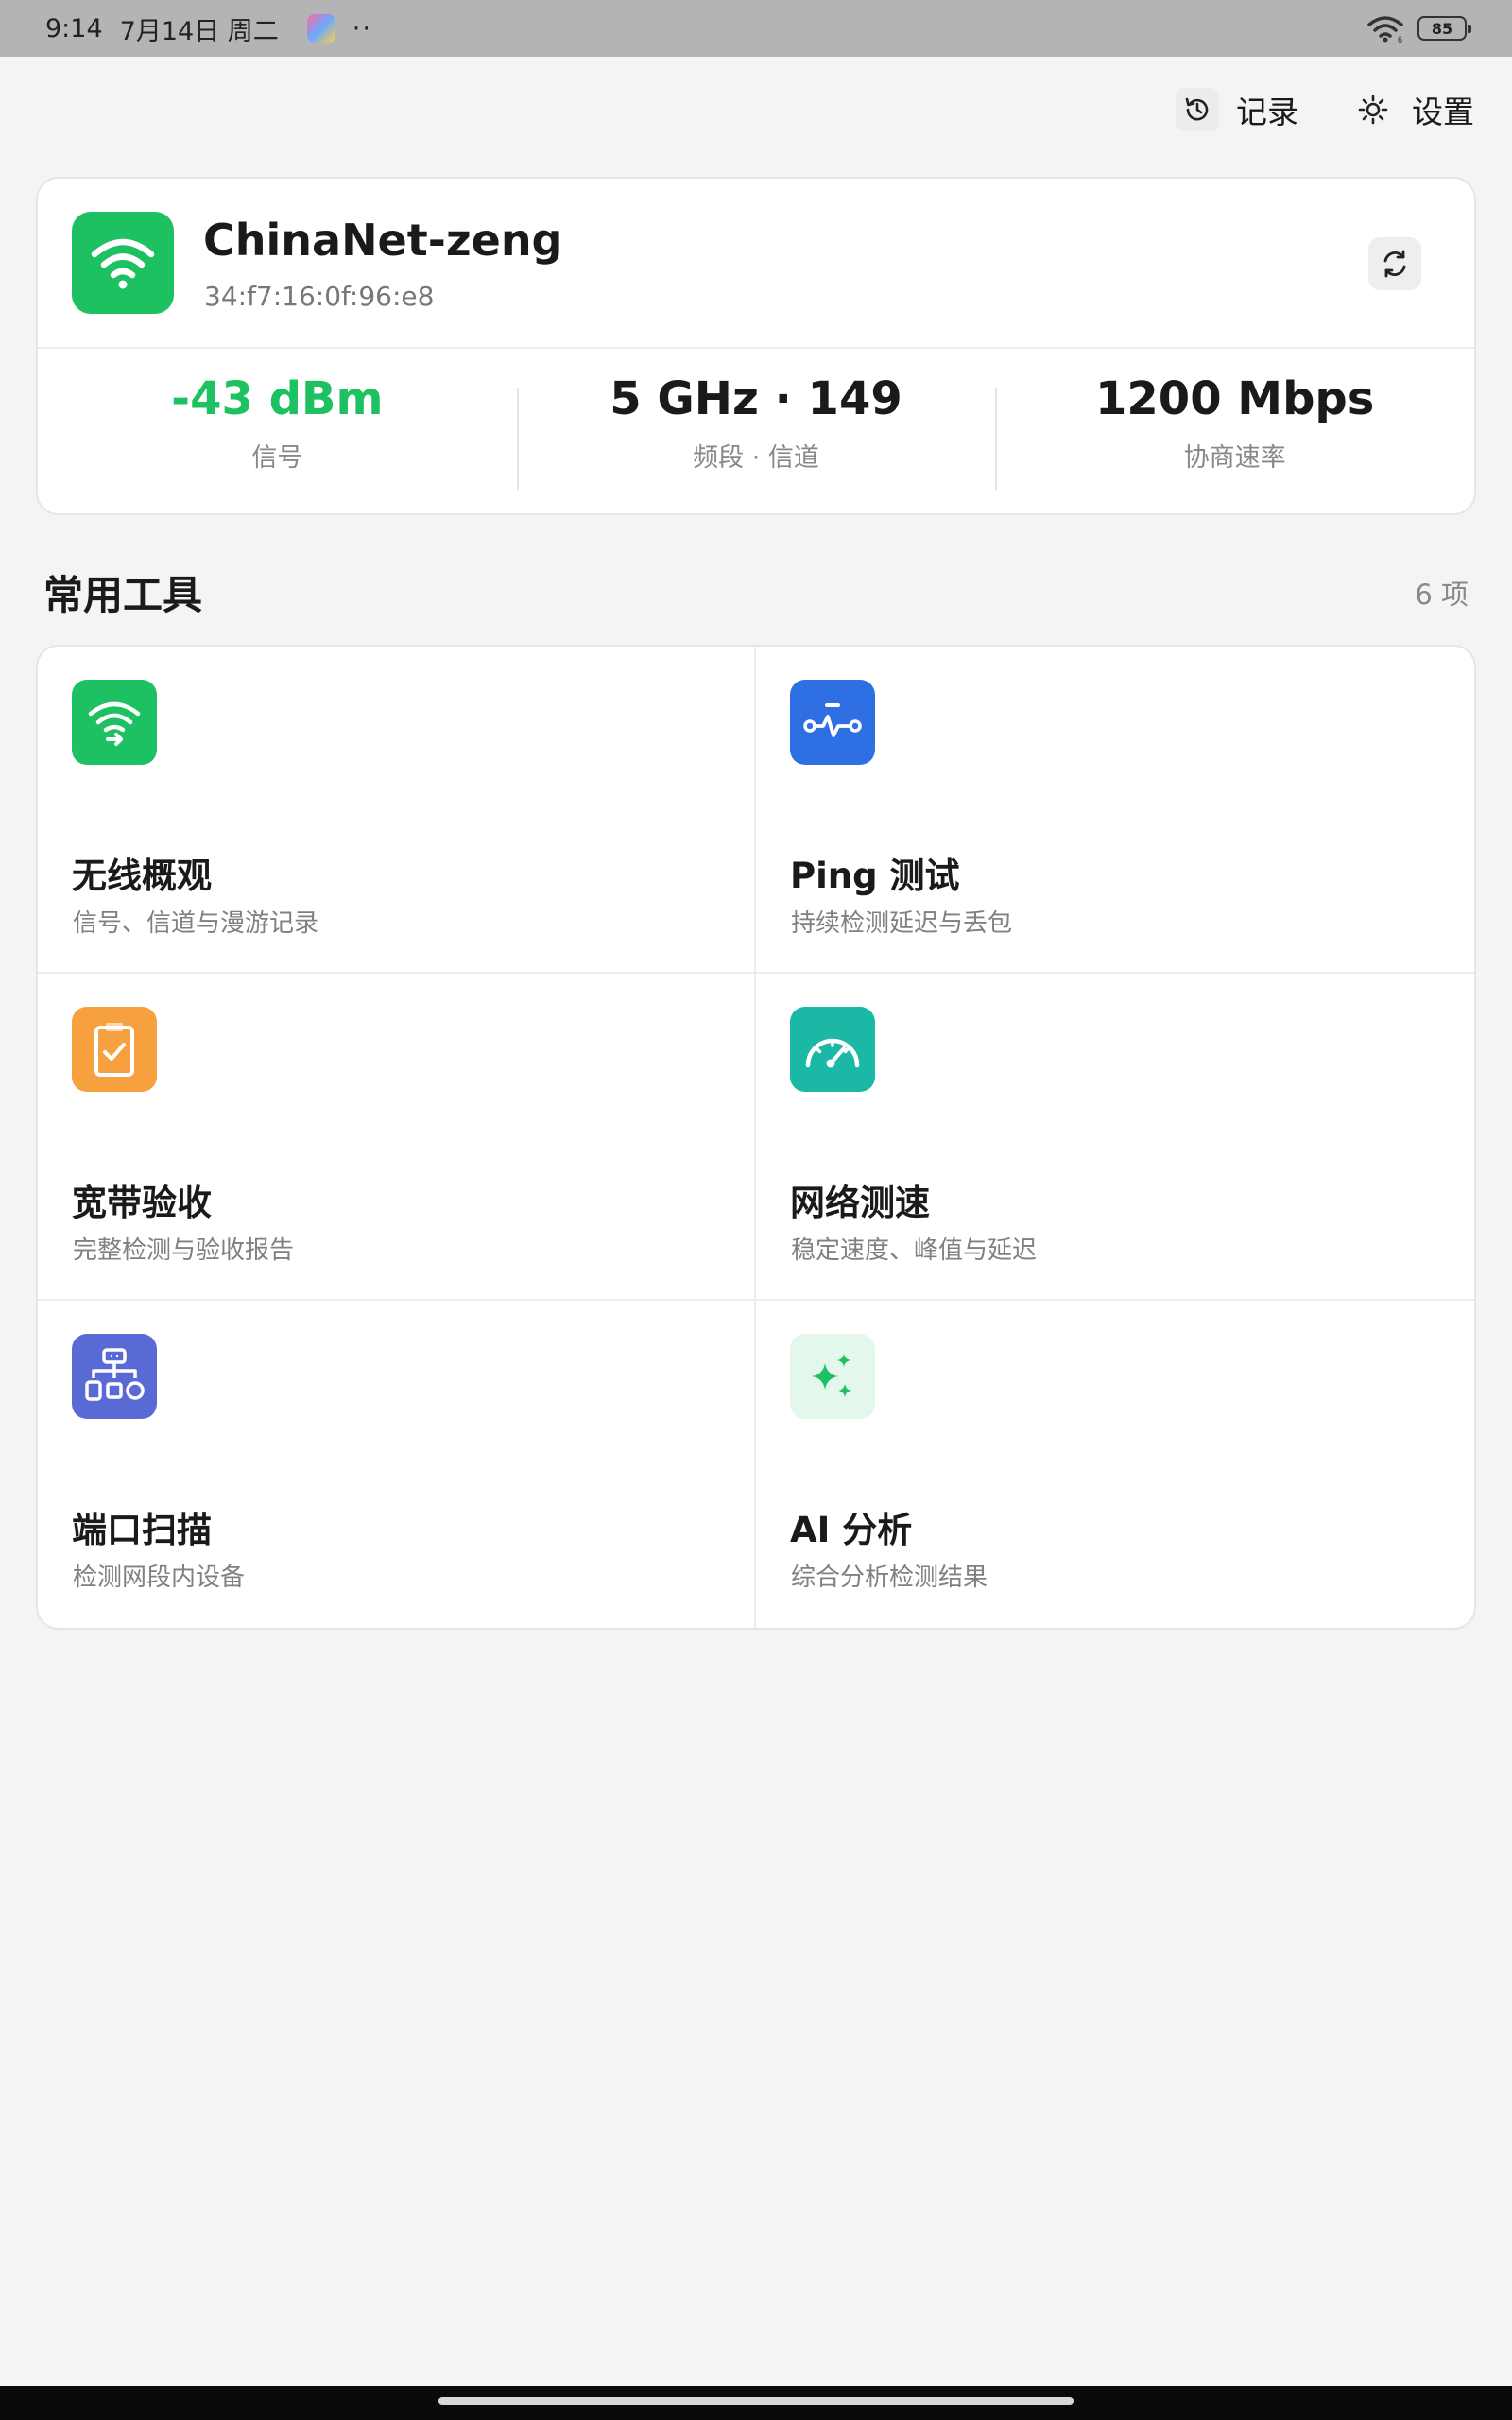  What do you see at coordinates (142, 1203) in the screenshot?
I see `tool-name: 宽带验收` at bounding box center [142, 1203].